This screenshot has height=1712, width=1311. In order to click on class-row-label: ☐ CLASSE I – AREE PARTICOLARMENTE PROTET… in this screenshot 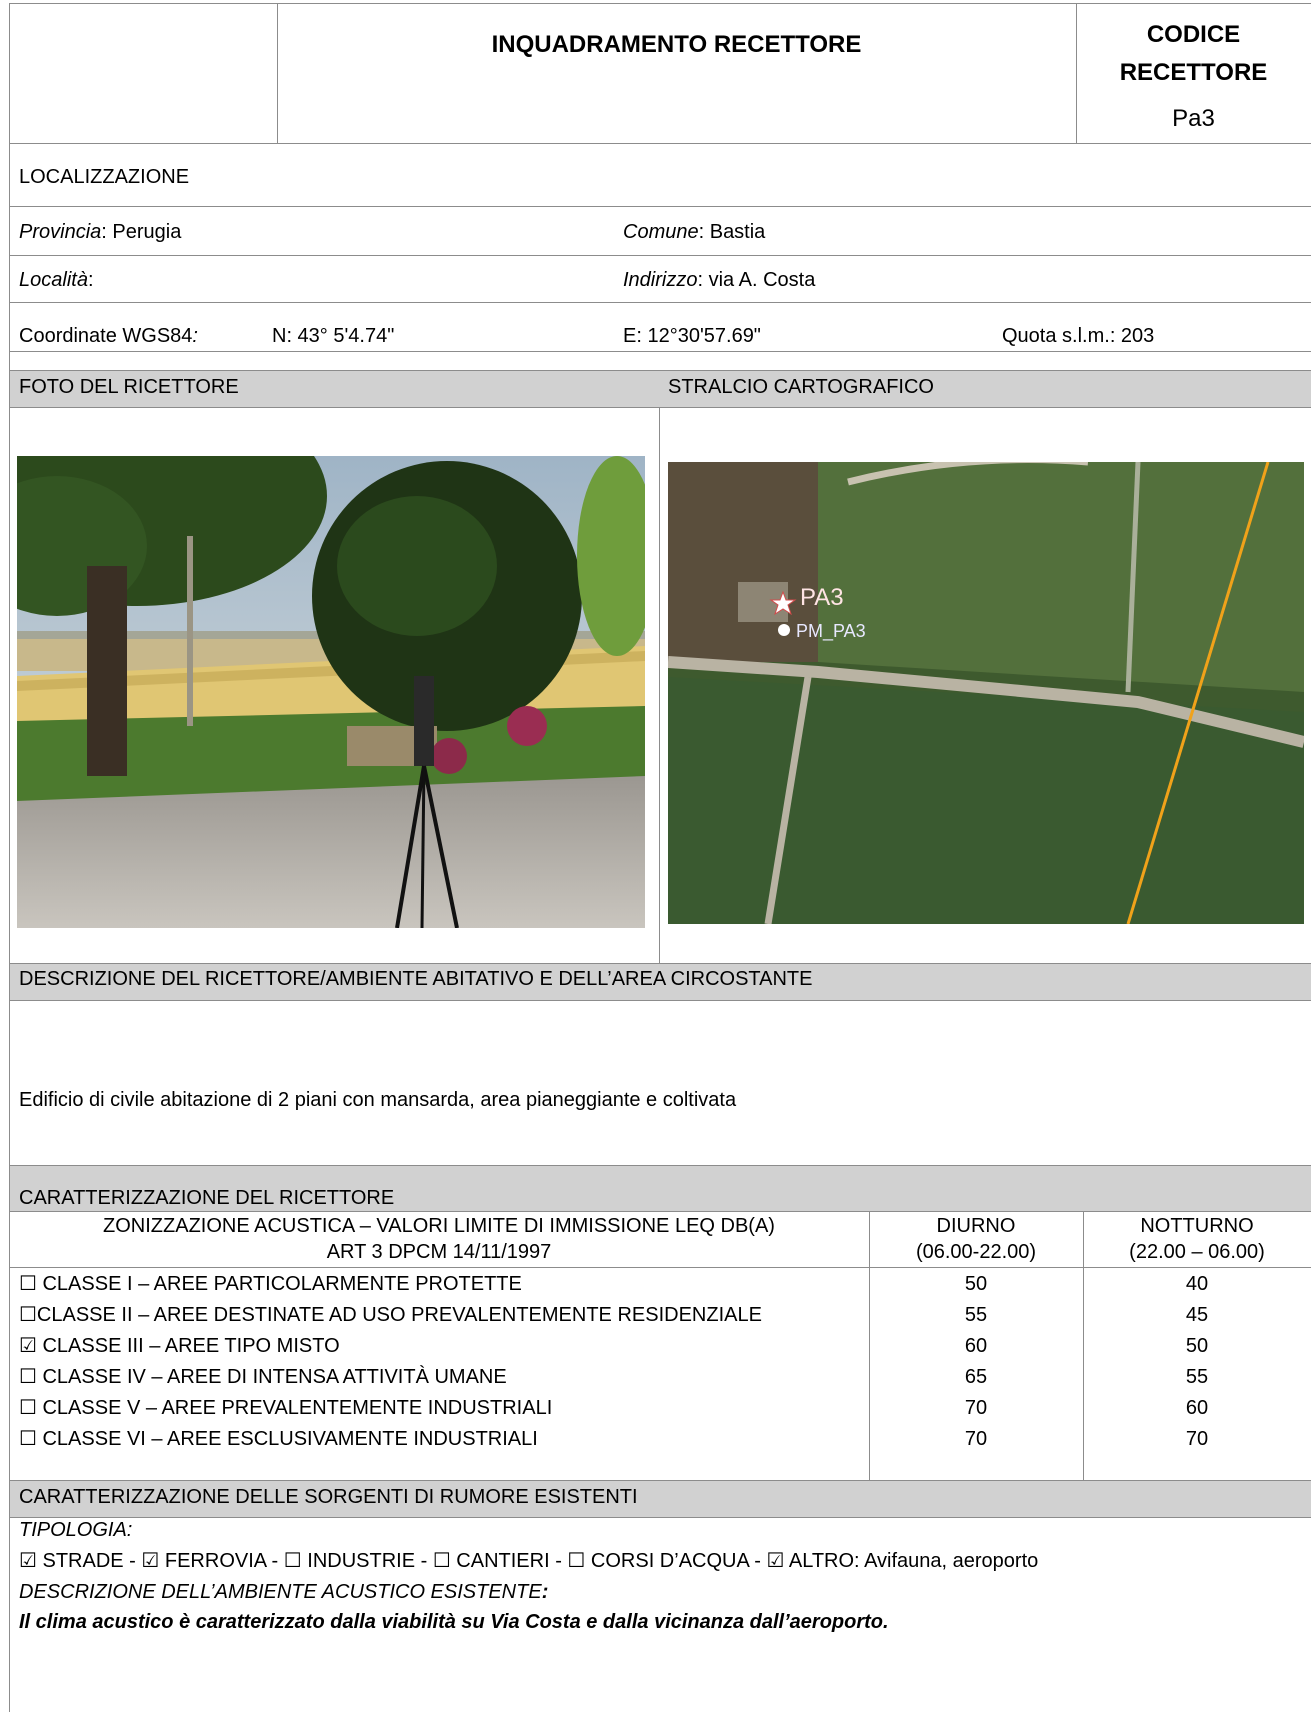, I will do `click(270, 1284)`.